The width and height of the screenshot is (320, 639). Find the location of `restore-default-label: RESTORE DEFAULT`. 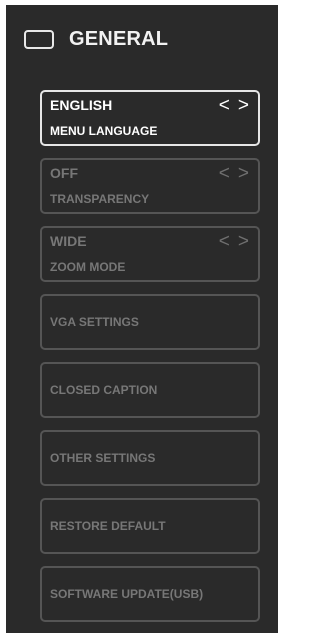

restore-default-label: RESTORE DEFAULT is located at coordinates (108, 526).